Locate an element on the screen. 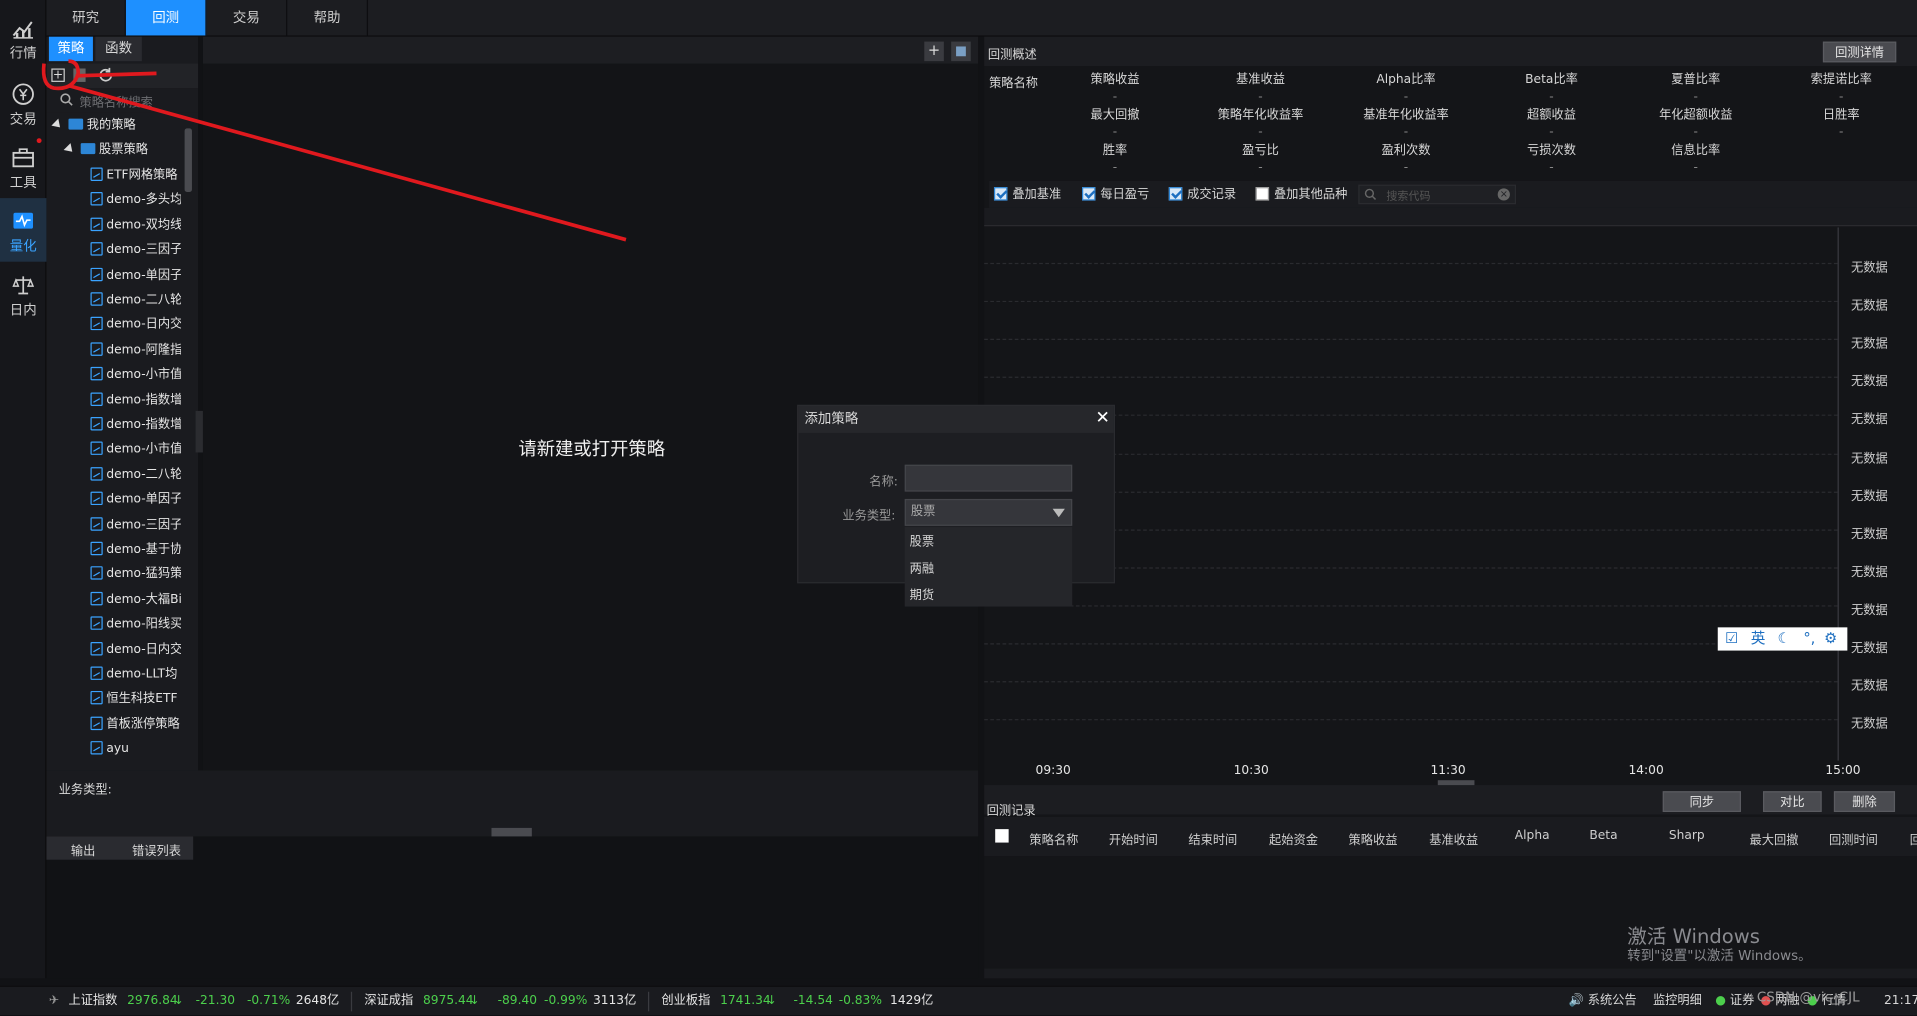 Image resolution: width=1917 pixels, height=1016 pixels. metric-label: 亏损次数 is located at coordinates (1551, 151).